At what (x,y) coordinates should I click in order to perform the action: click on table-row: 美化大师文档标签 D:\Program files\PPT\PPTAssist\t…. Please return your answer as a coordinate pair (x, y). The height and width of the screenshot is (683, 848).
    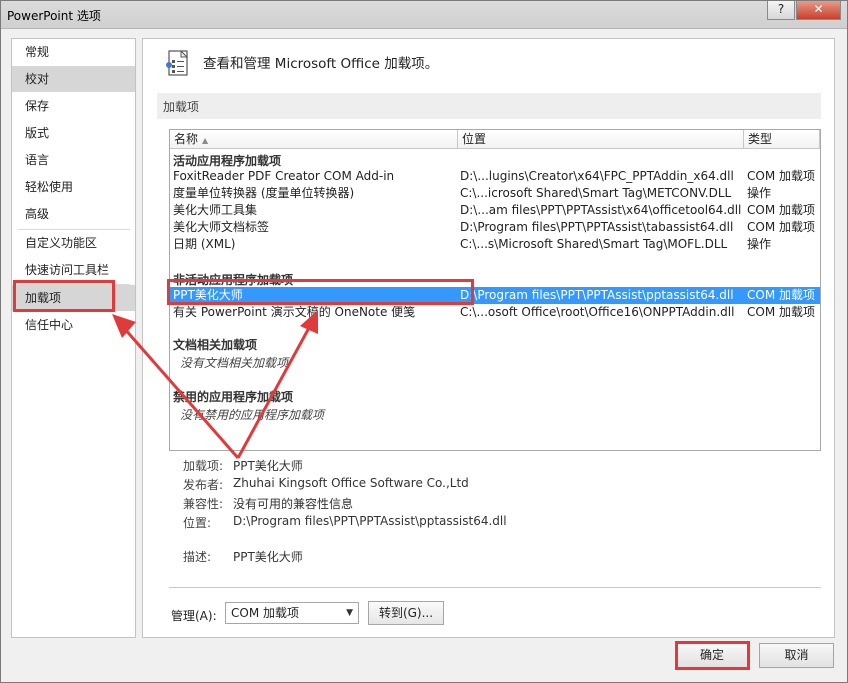
    Looking at the image, I should click on (495, 227).